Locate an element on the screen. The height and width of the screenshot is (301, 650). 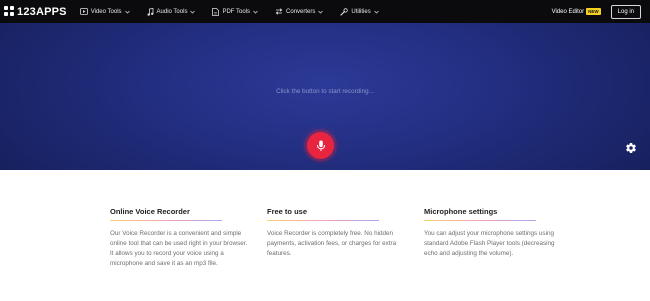
nav-utilities: Utilities is located at coordinates (359, 11).